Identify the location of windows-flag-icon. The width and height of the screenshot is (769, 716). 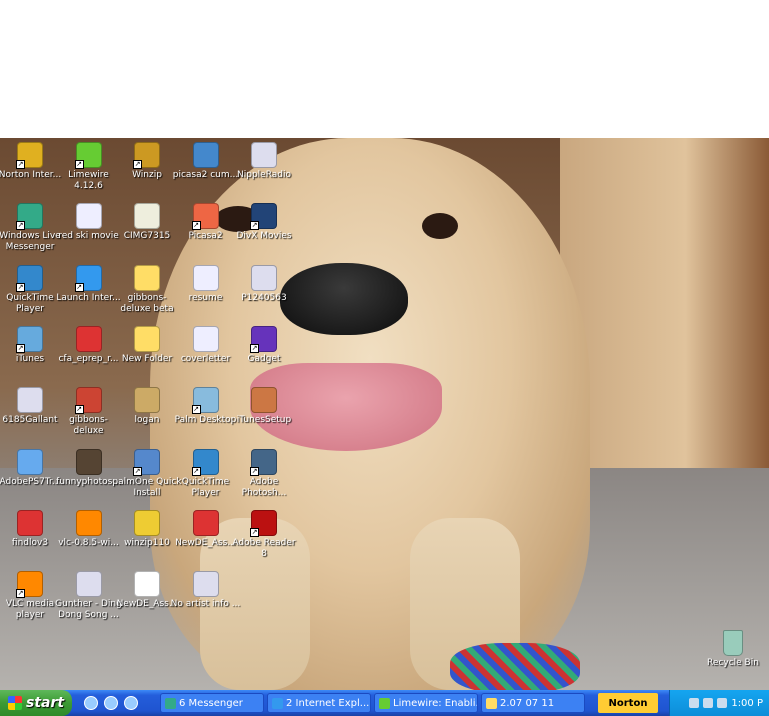
(15, 703).